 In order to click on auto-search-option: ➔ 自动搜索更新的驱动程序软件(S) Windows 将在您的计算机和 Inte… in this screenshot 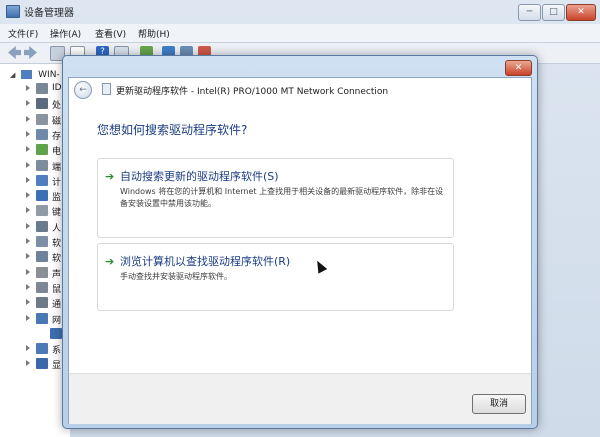, I will do `click(275, 198)`.